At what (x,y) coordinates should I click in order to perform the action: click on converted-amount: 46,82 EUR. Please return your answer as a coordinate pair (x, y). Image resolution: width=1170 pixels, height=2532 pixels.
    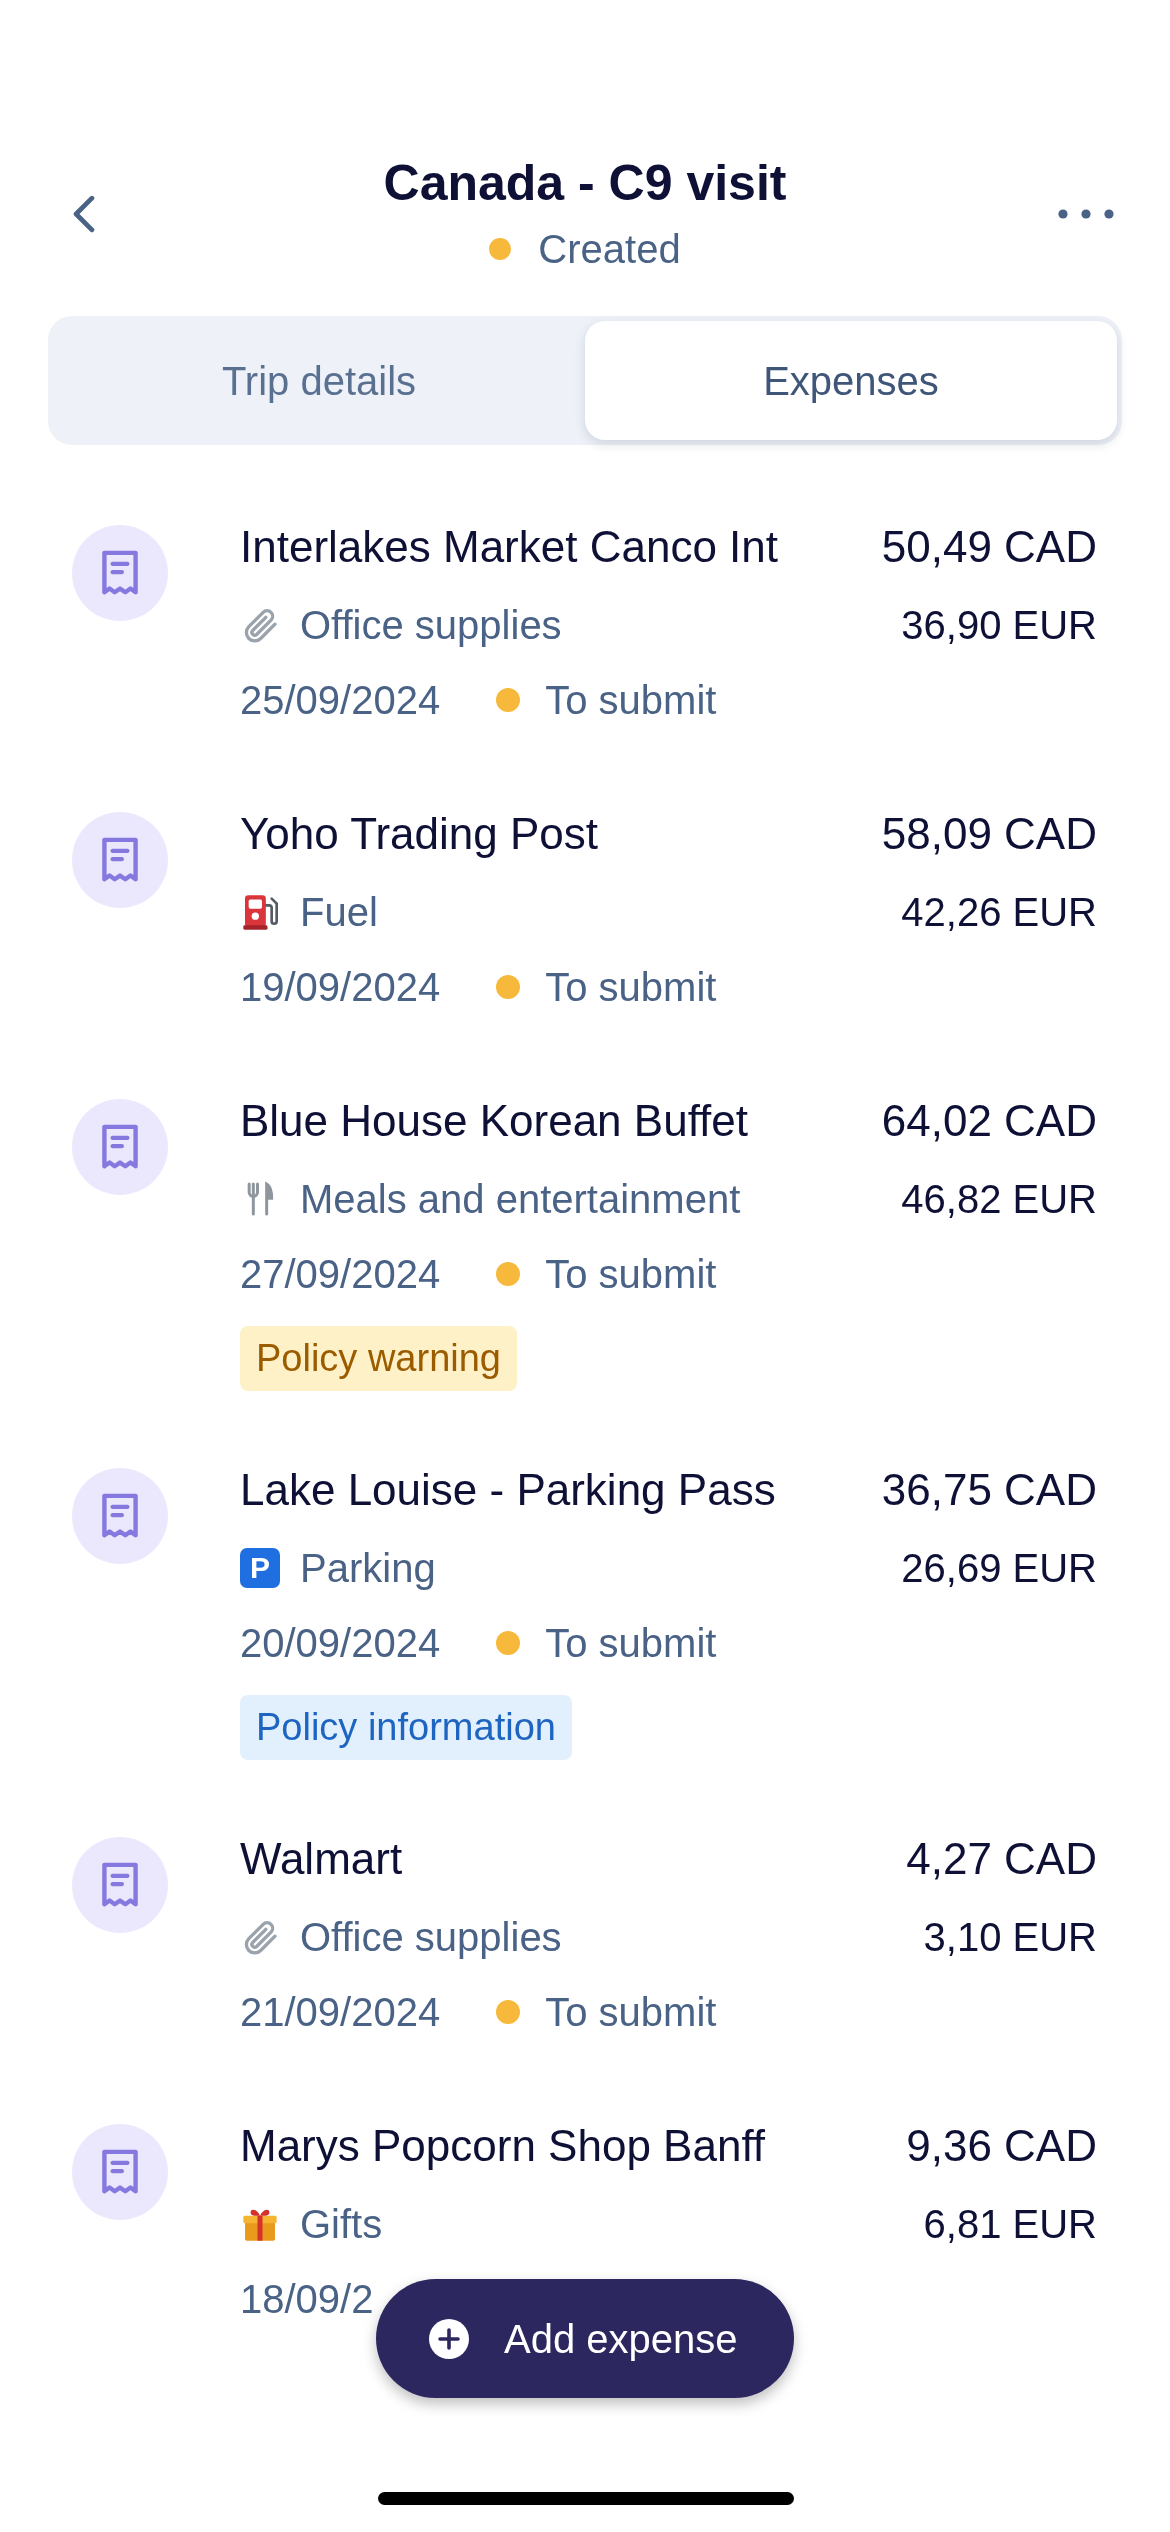
    Looking at the image, I should click on (999, 1199).